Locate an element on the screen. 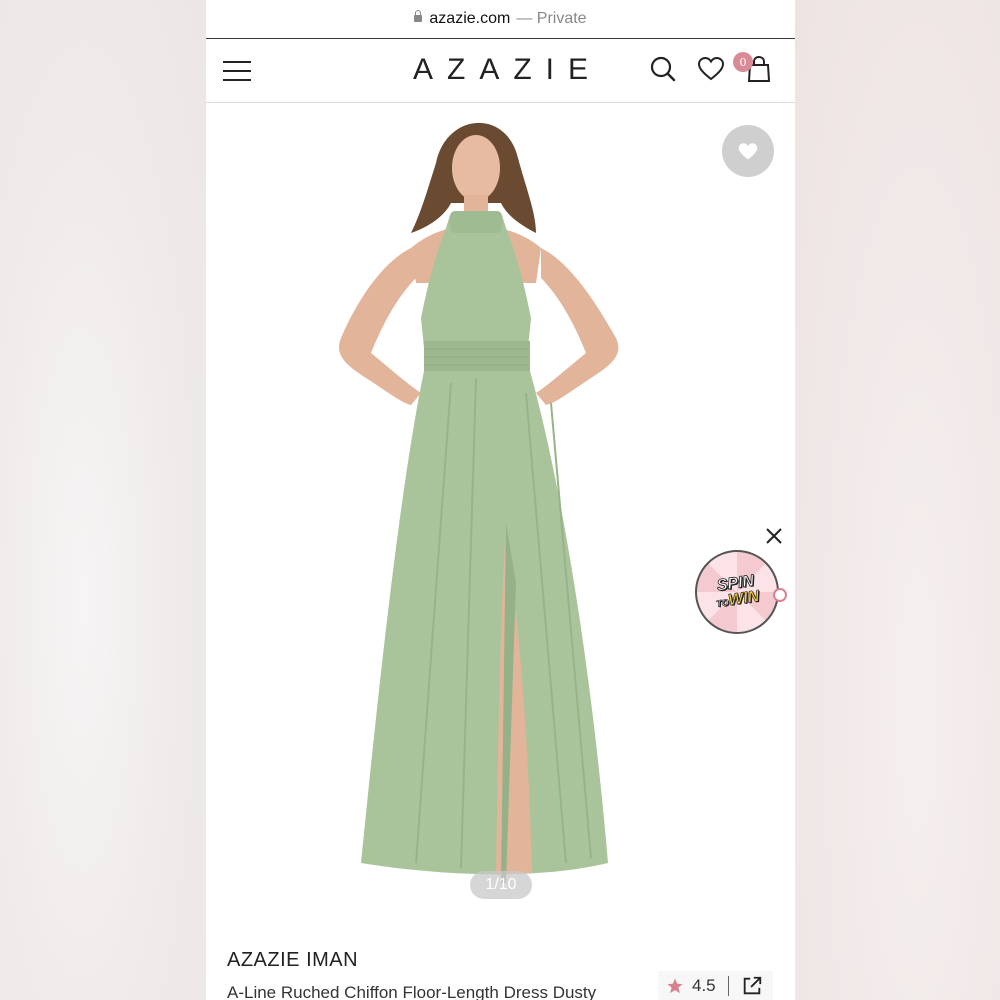  url-domain: azazie.com is located at coordinates (470, 18).